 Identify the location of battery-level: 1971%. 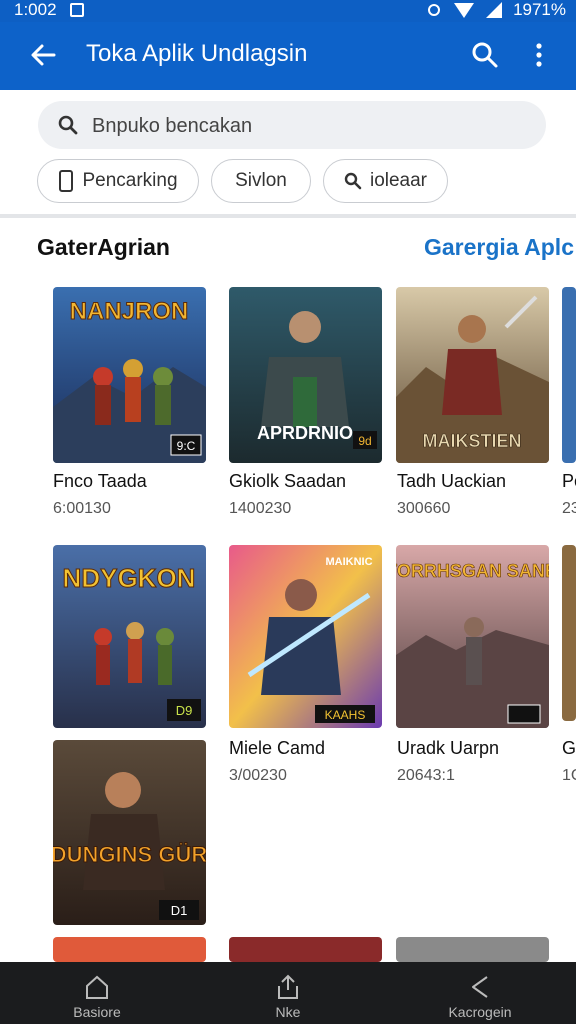
(539, 9).